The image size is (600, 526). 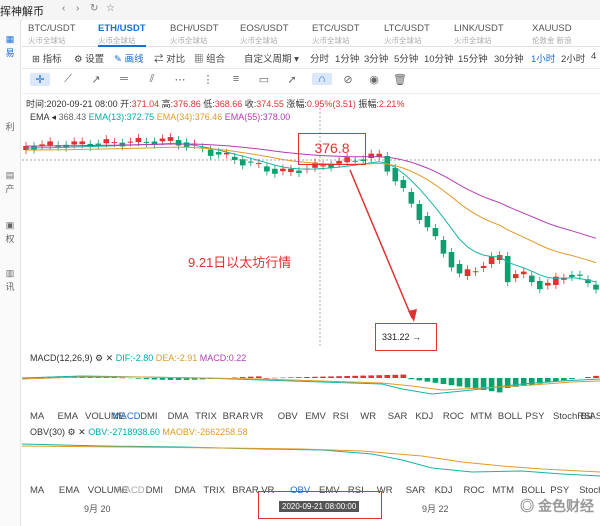 What do you see at coordinates (332, 149) in the screenshot?
I see `high-price-box: 376.8` at bounding box center [332, 149].